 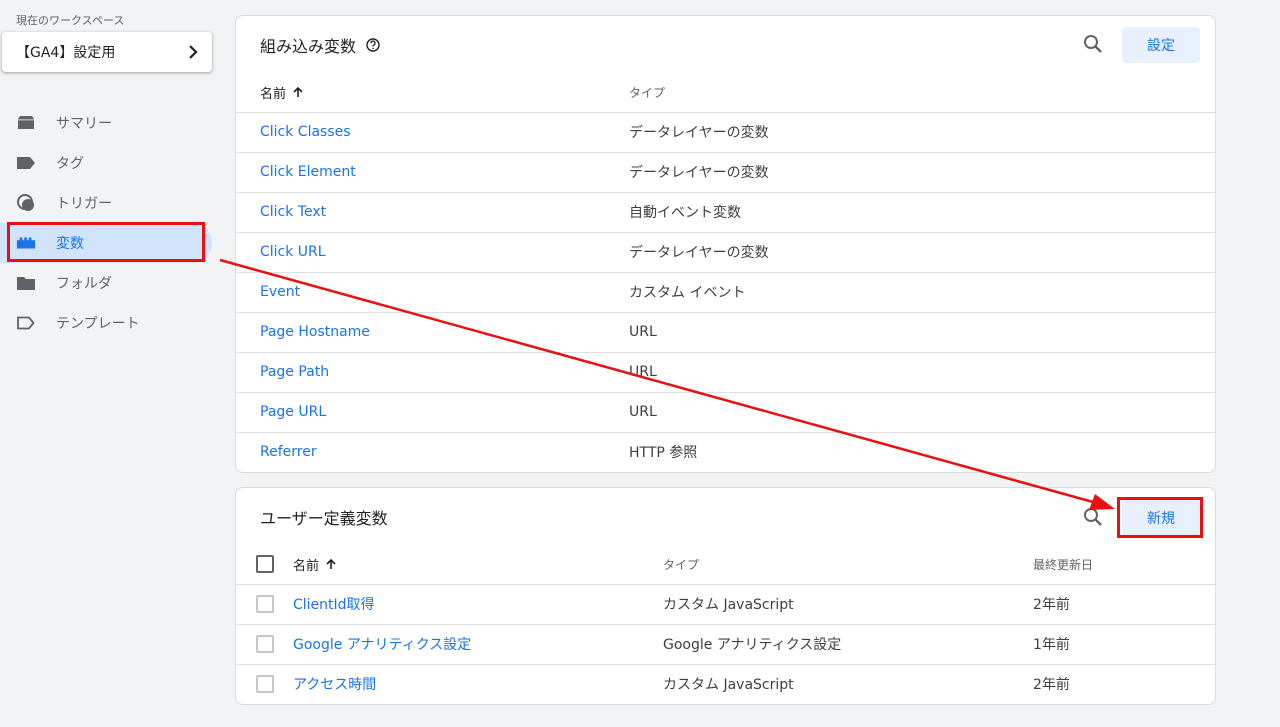 What do you see at coordinates (725, 564) in the screenshot?
I see `user-defined-table-header: 名前 タイプ 最終更新日` at bounding box center [725, 564].